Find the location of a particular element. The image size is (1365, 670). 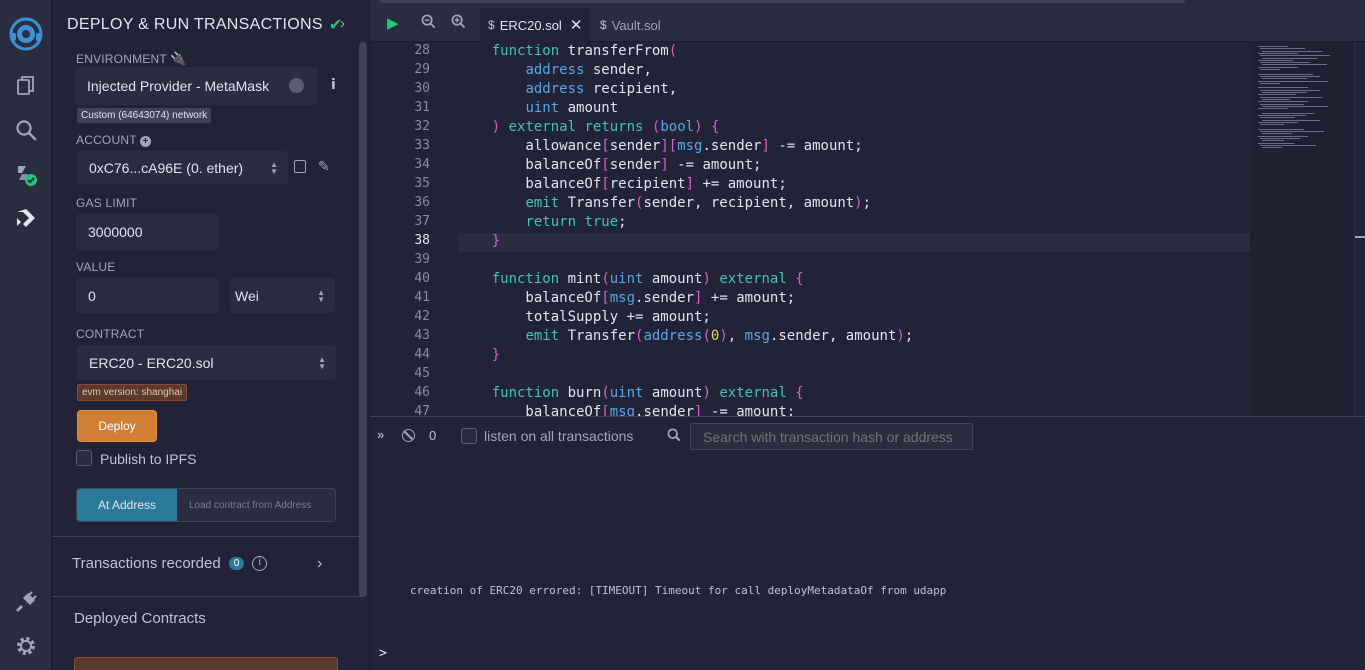

top-scroll-thumb is located at coordinates (782, 1).